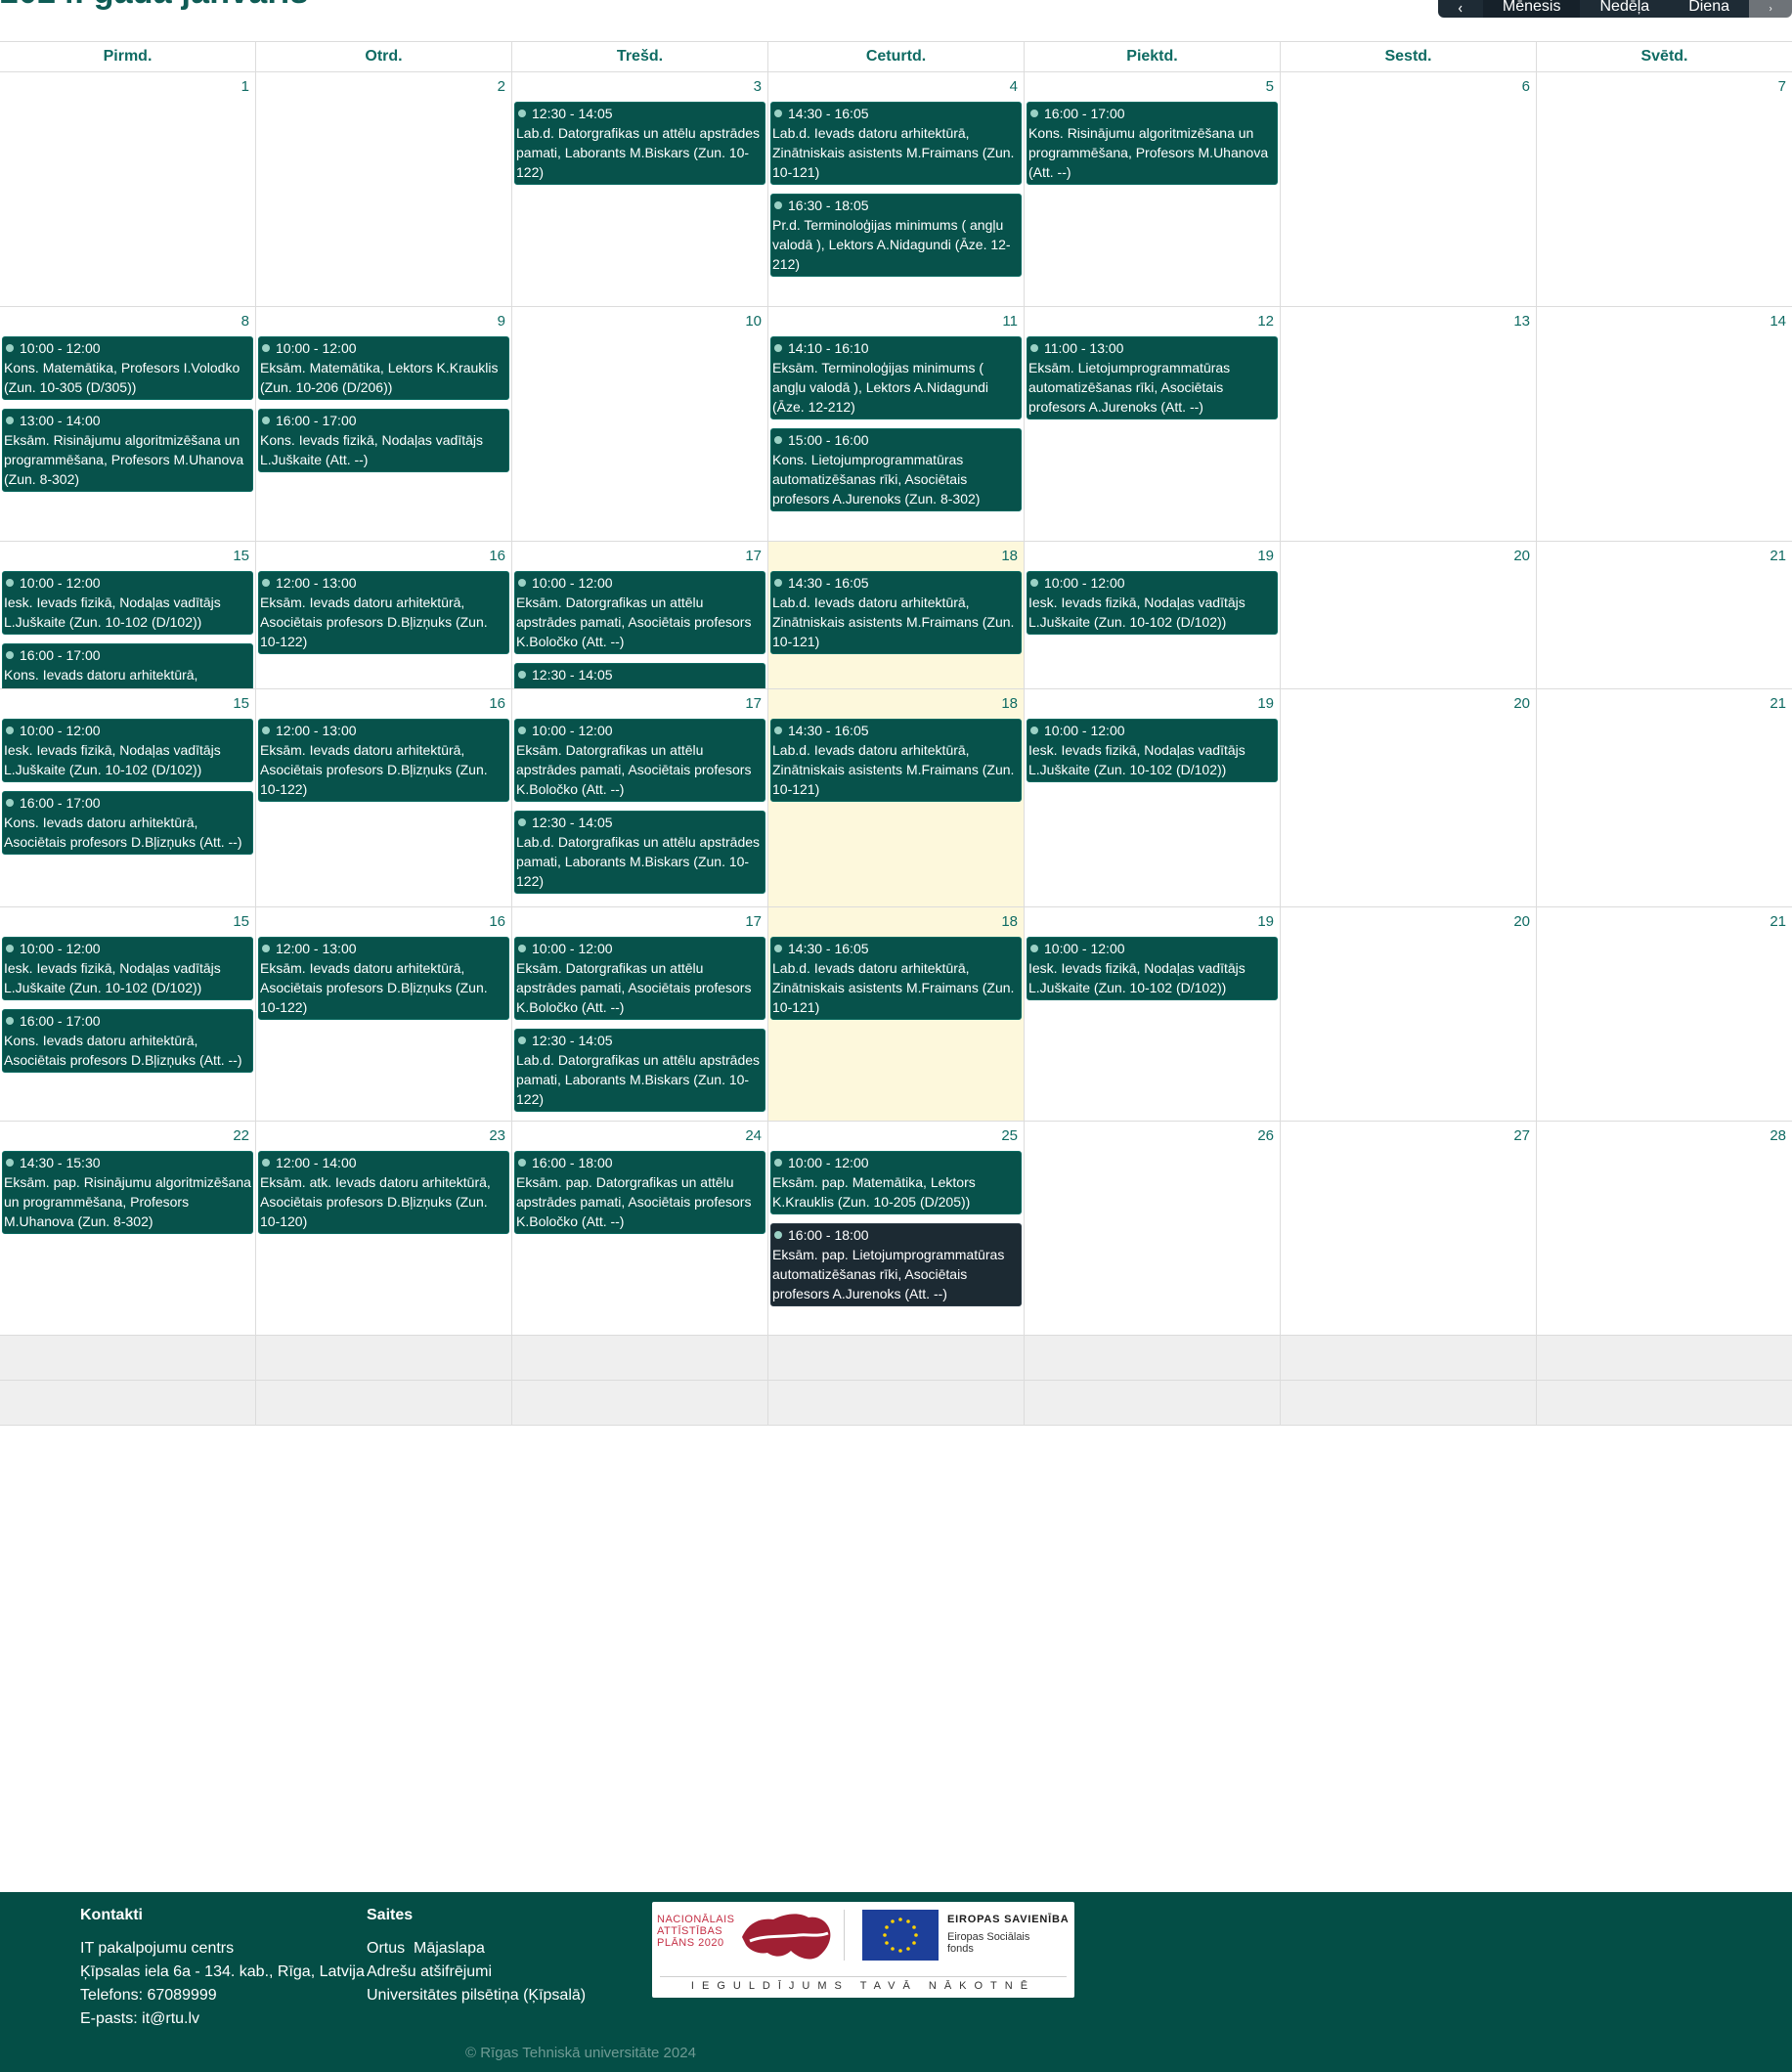 This screenshot has width=1792, height=2072. Describe the element at coordinates (1152, 1133) in the screenshot. I see `day-number: 26` at that location.